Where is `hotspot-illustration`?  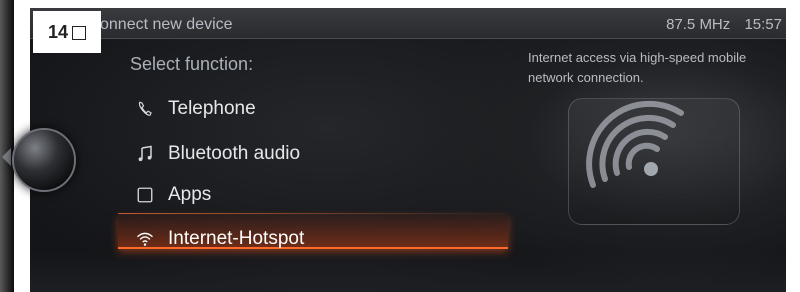 hotspot-illustration is located at coordinates (654, 161).